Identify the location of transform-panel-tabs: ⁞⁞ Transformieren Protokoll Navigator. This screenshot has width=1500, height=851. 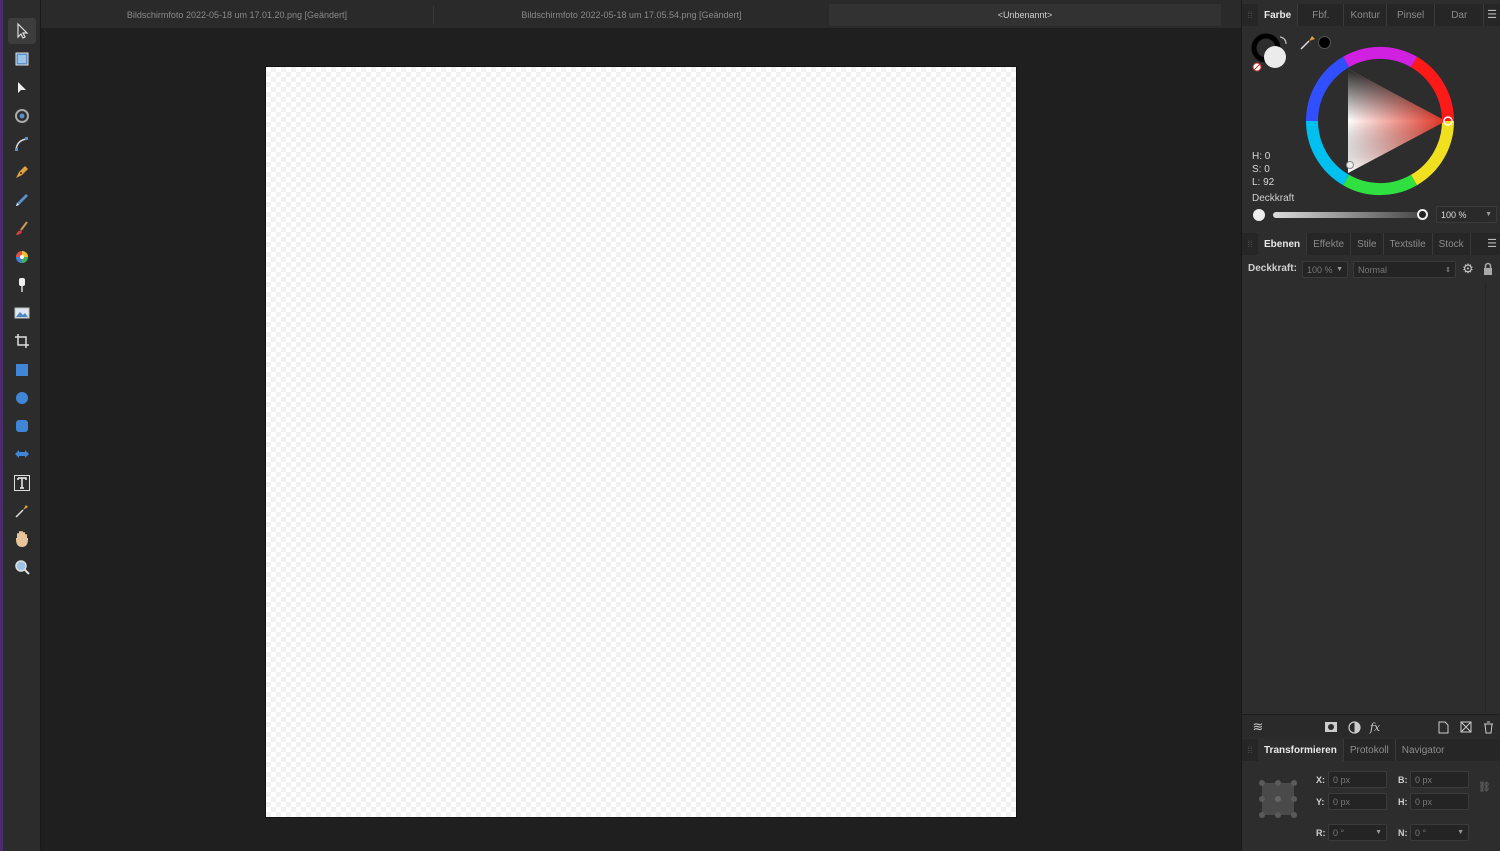
(1371, 750).